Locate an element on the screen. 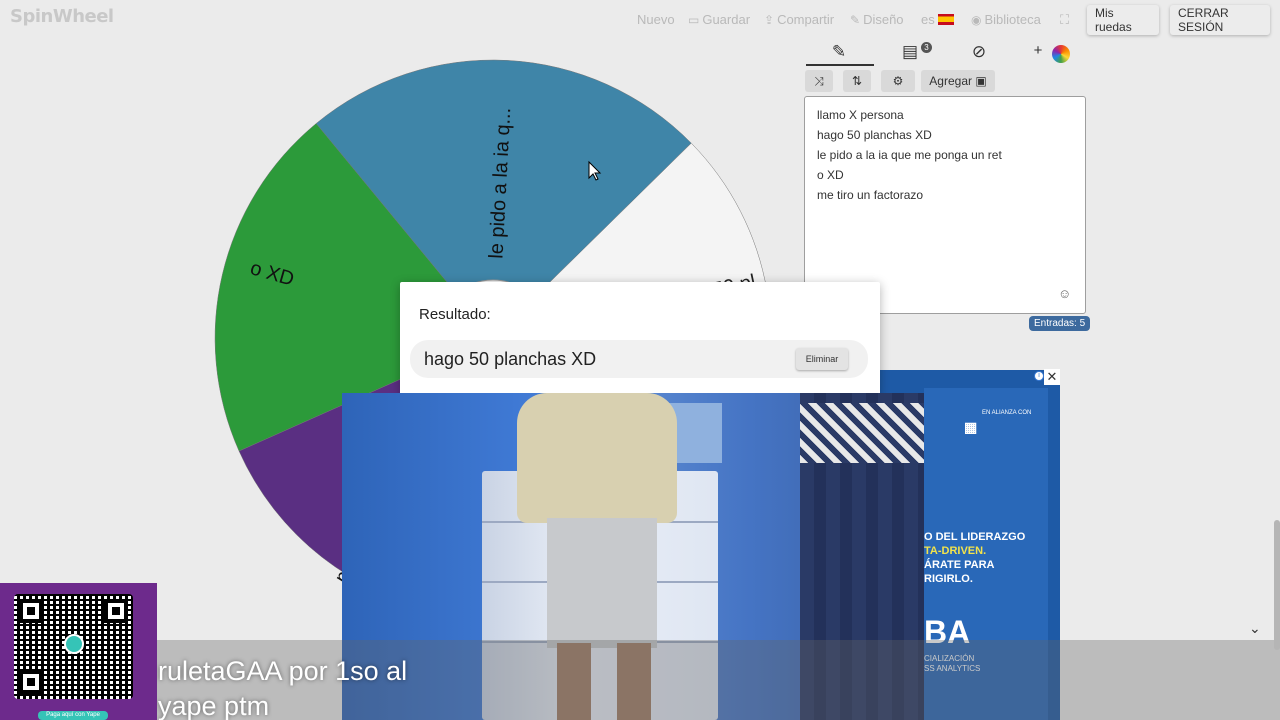  caption-line-2: yape ptm is located at coordinates (214, 705).